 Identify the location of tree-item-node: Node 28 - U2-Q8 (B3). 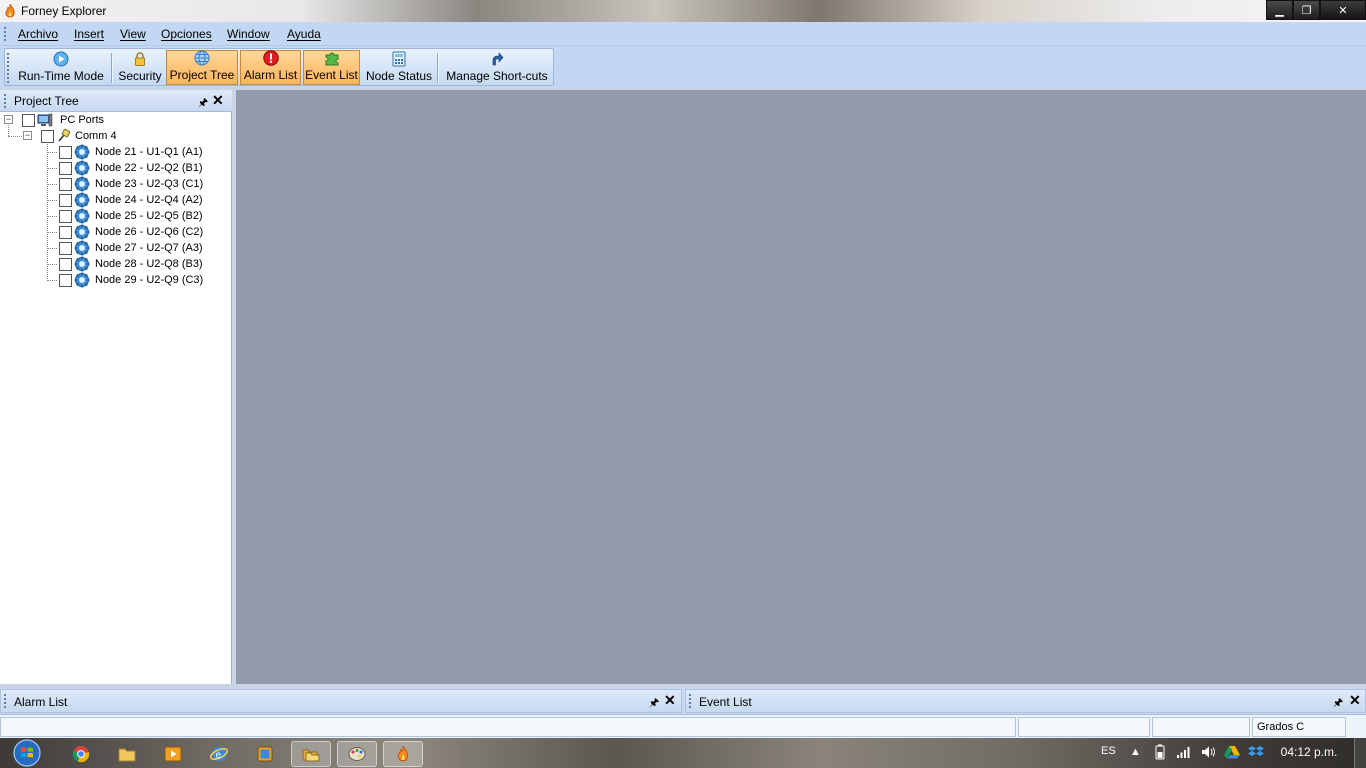
(131, 264).